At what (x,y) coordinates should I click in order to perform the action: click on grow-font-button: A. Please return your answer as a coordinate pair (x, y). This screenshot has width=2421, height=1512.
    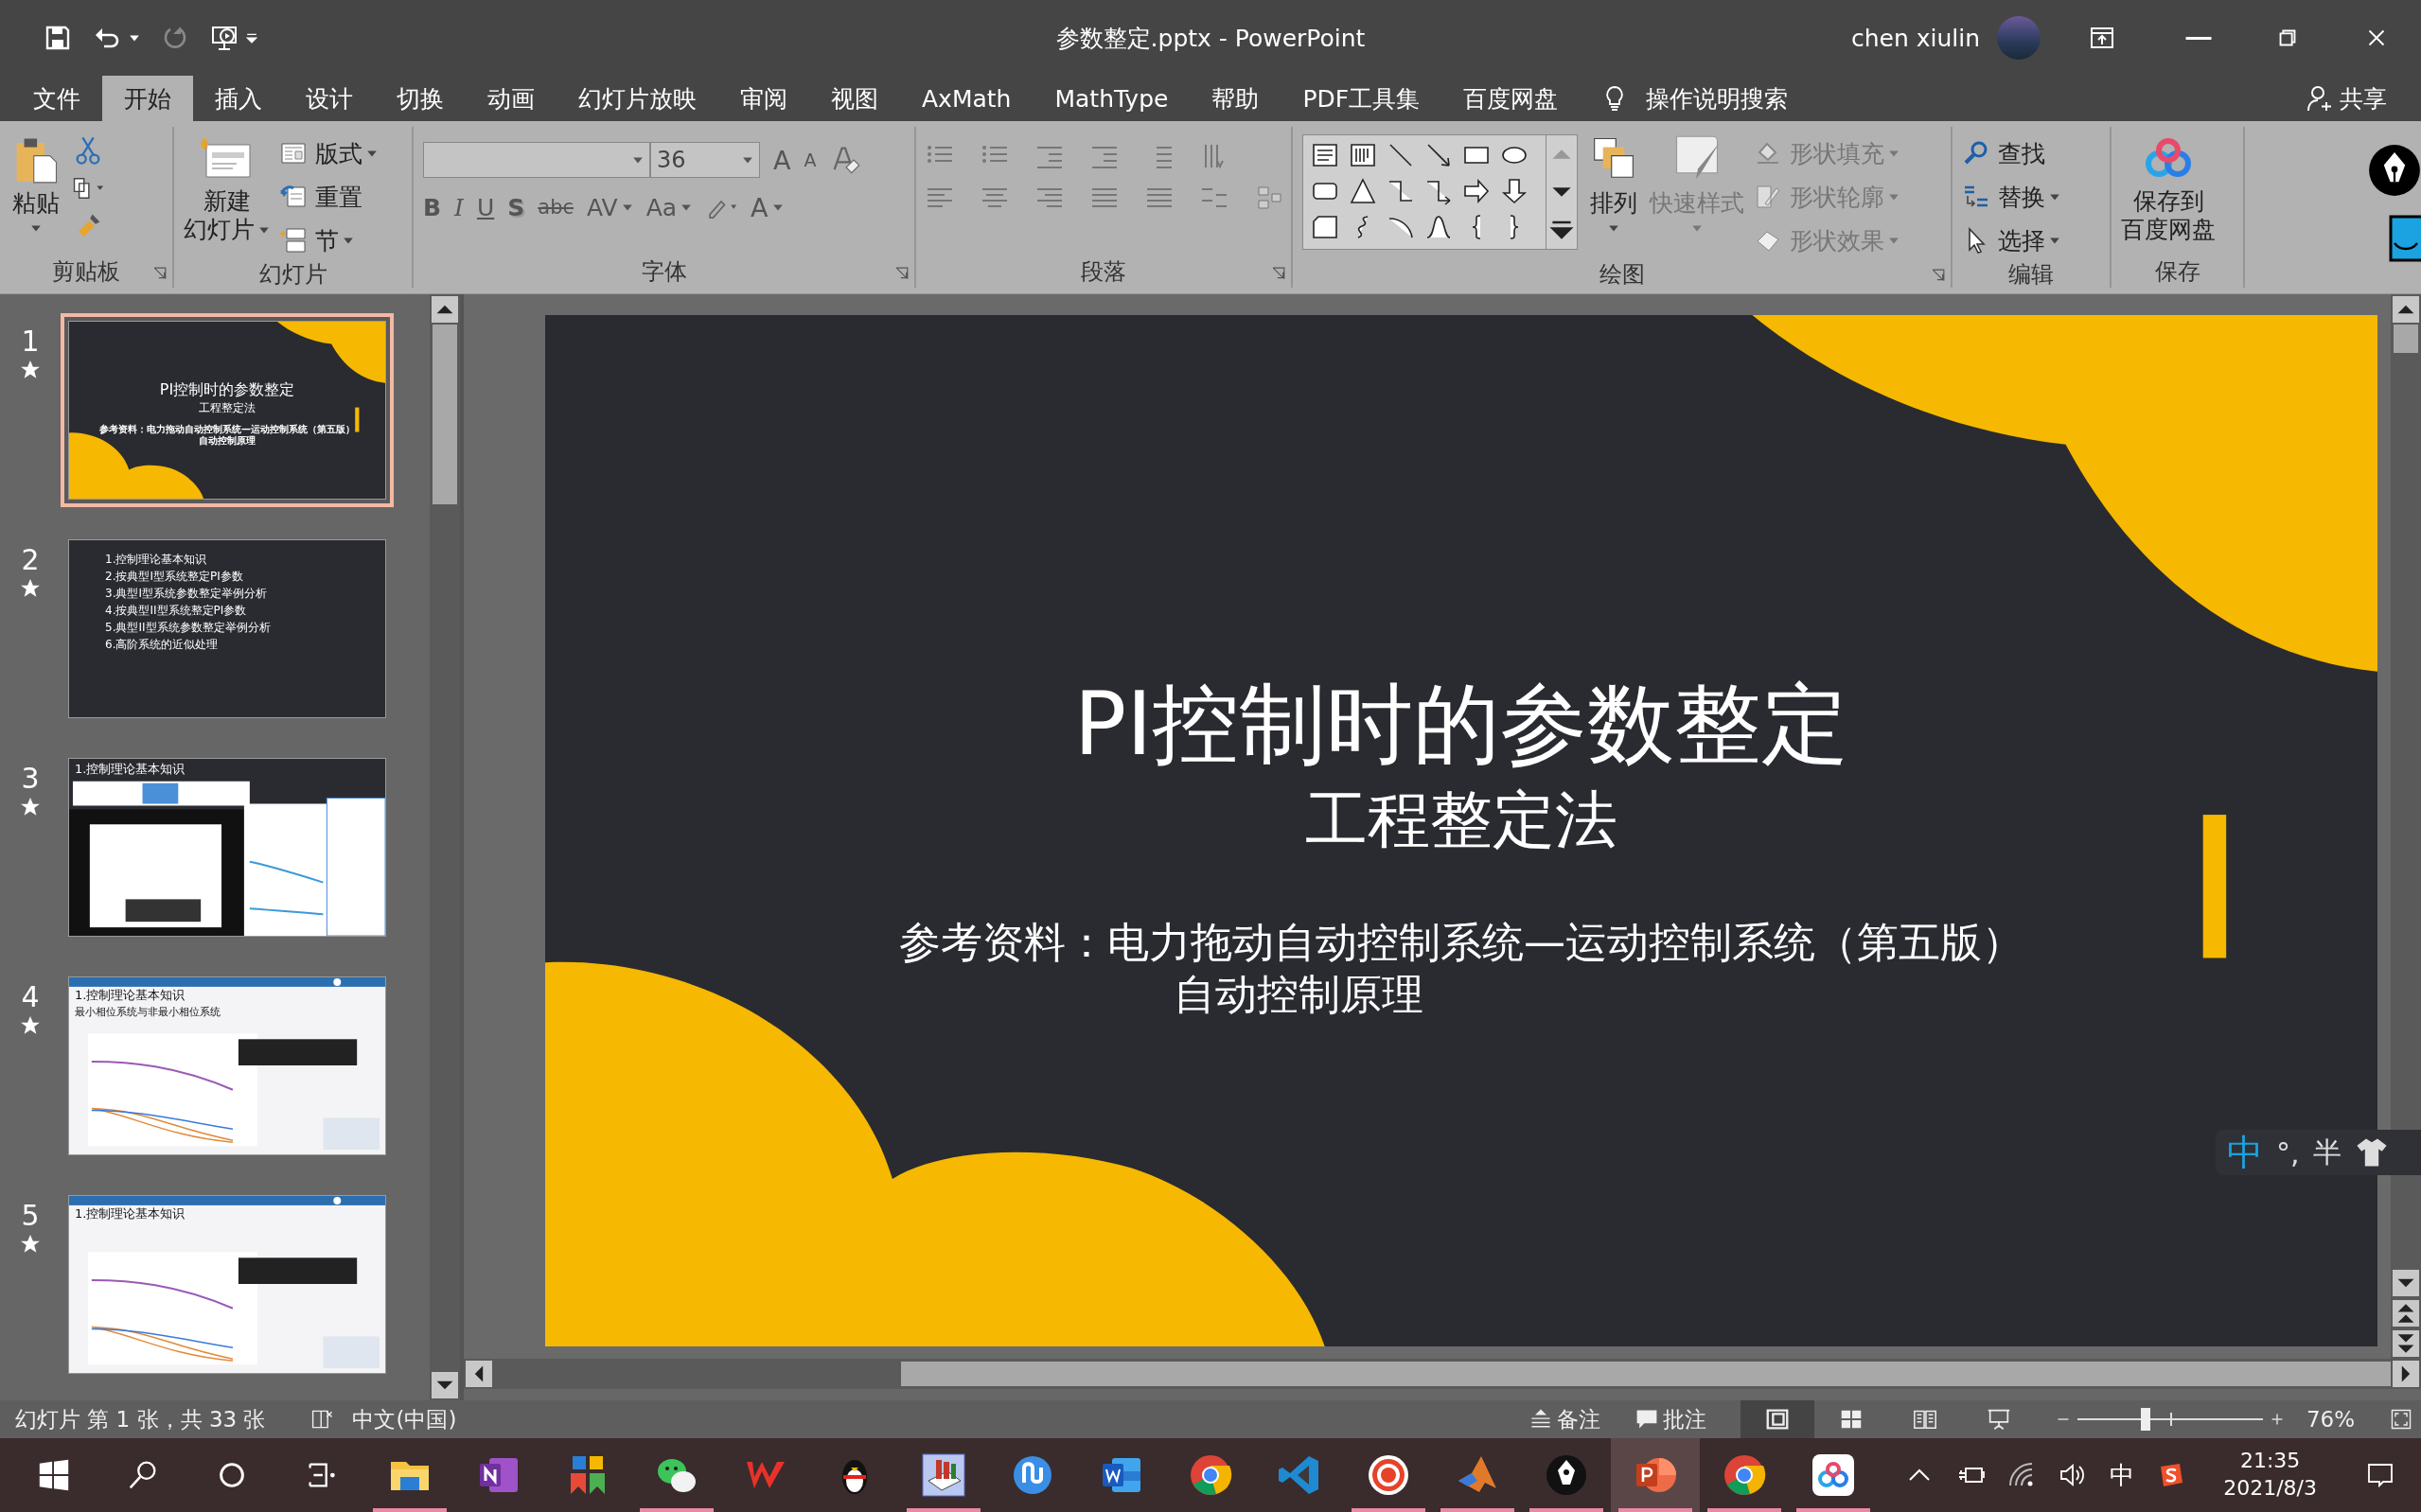
    Looking at the image, I should click on (782, 160).